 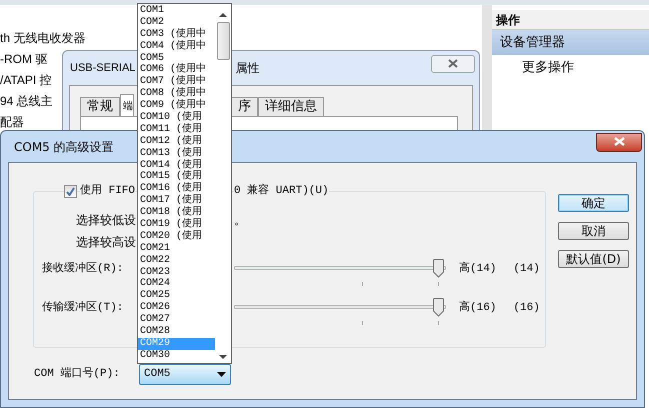 What do you see at coordinates (185, 374) in the screenshot?
I see `port-dropdown: COM5` at bounding box center [185, 374].